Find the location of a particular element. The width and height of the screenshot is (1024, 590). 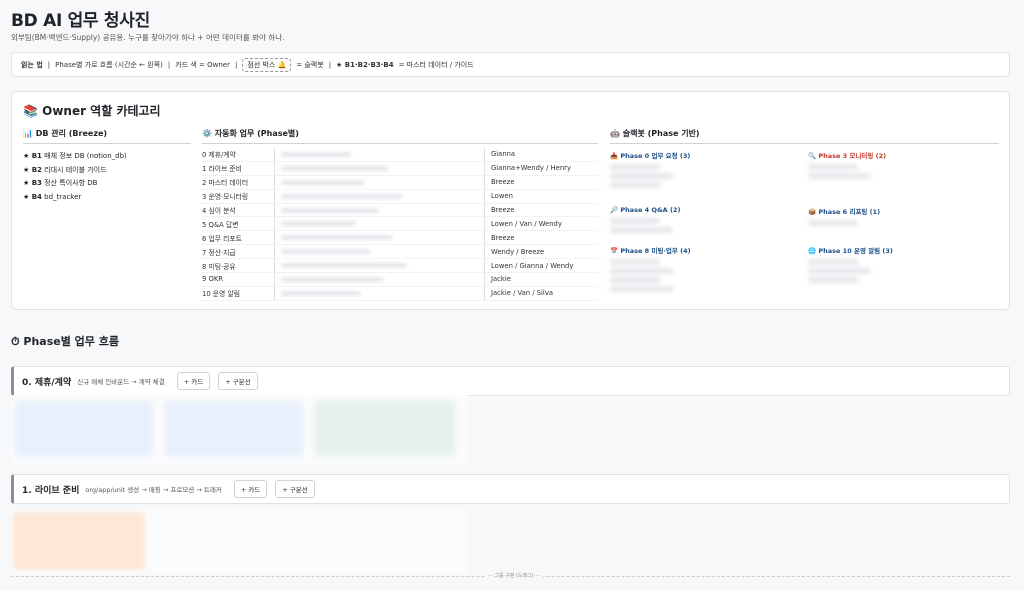

auto-row: 4 심이 분석 Breeze is located at coordinates (400, 210).